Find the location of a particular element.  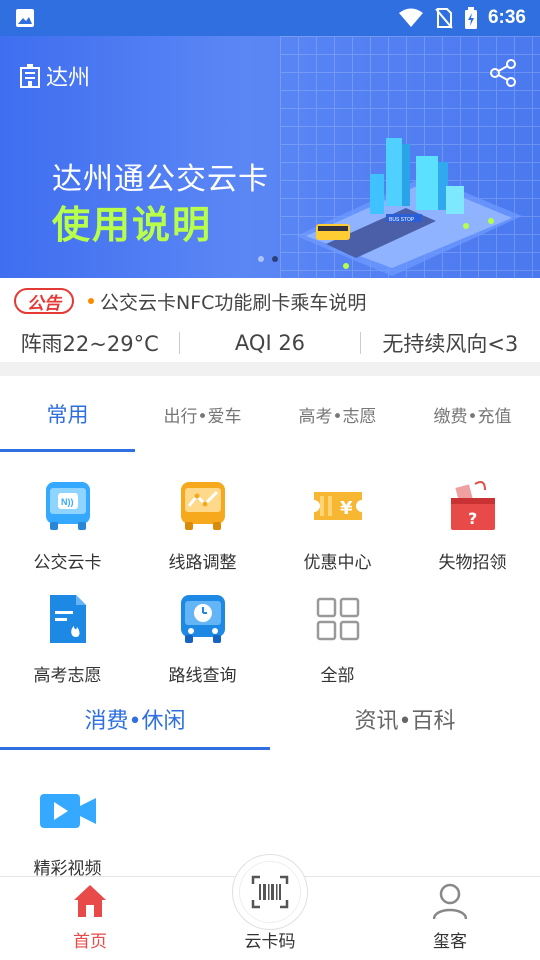

service-label: 公交云卡 is located at coordinates (67, 563).